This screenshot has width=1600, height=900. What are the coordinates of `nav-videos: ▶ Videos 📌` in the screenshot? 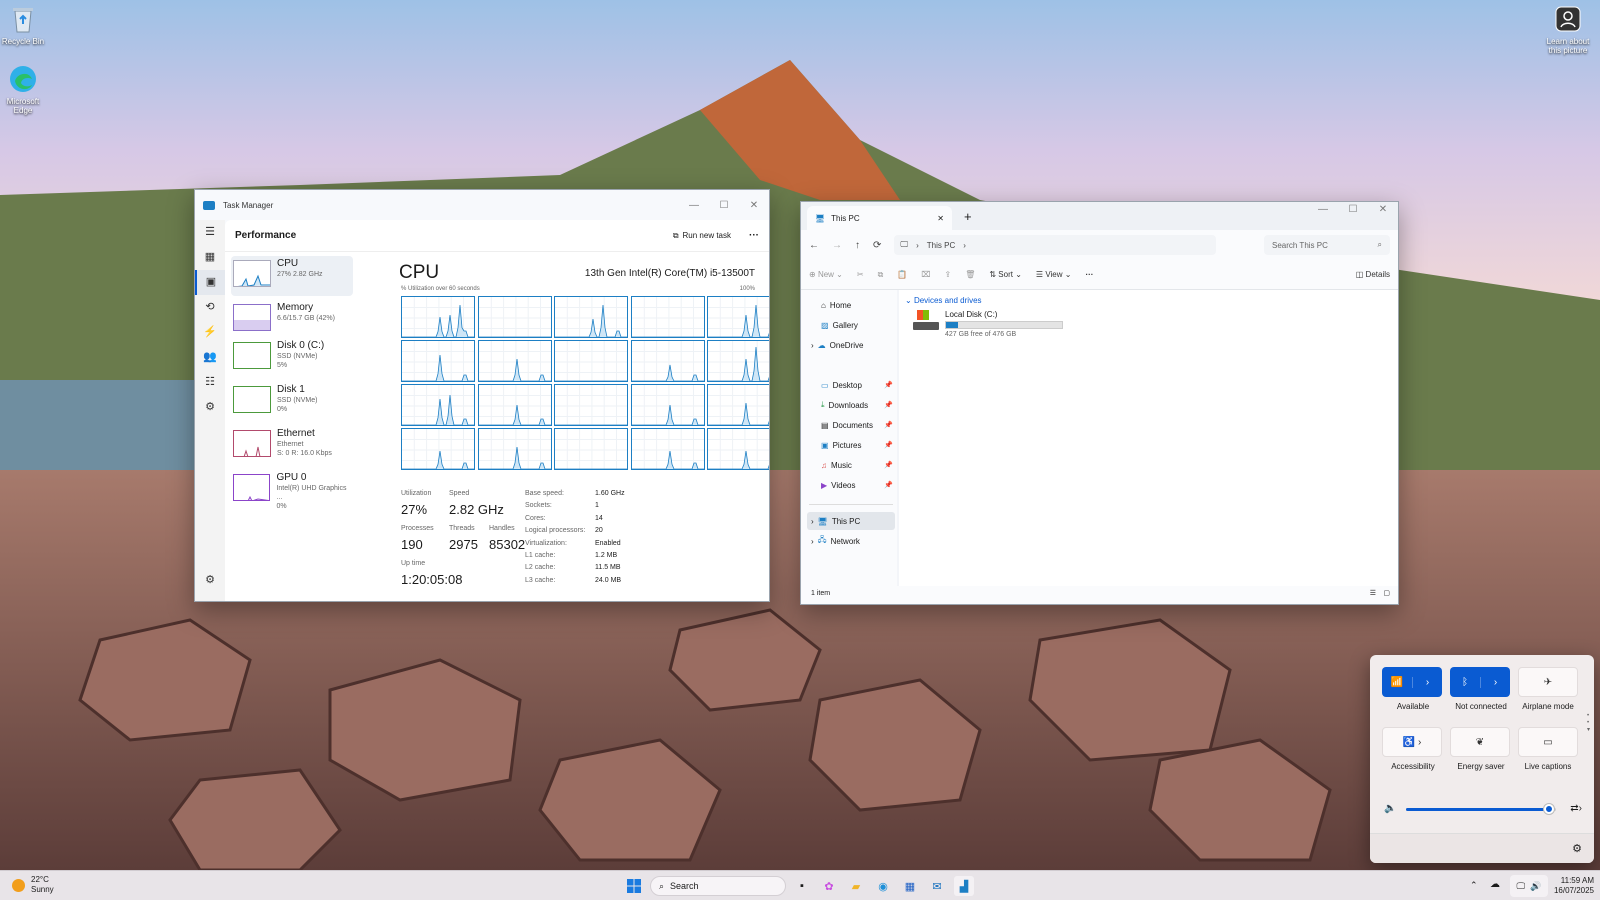 It's located at (851, 485).